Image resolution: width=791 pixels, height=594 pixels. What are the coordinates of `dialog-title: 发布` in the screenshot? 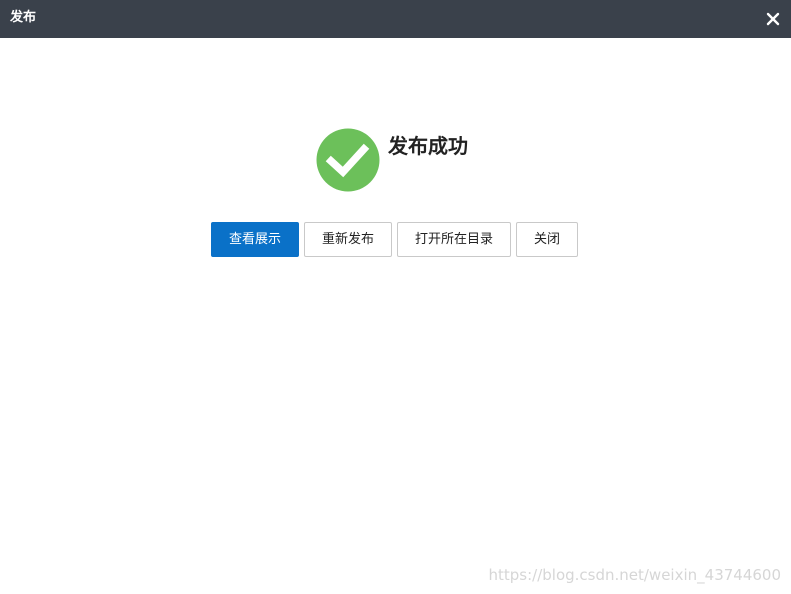 It's located at (23, 17).